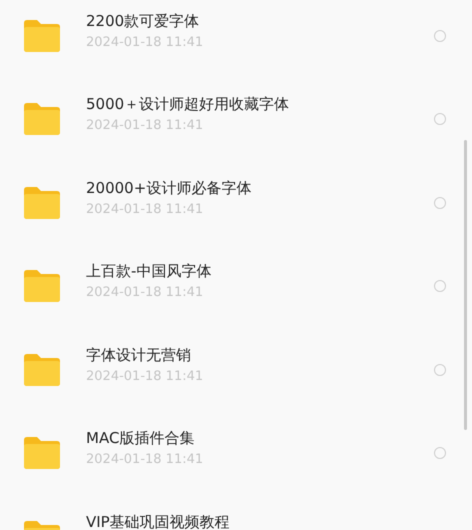  Describe the element at coordinates (260, 438) in the screenshot. I see `folder-name: MAC版插件合集` at that location.